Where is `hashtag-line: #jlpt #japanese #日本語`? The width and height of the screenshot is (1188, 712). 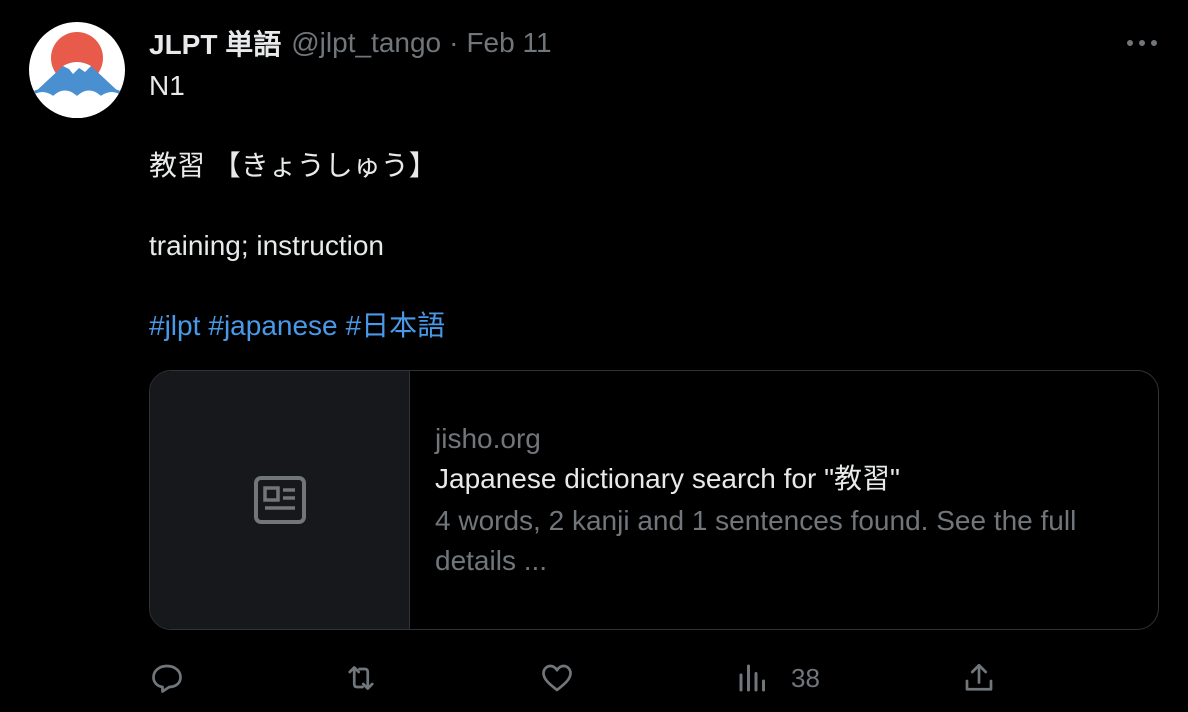
hashtag-line: #jlpt #japanese #日本語 is located at coordinates (649, 326).